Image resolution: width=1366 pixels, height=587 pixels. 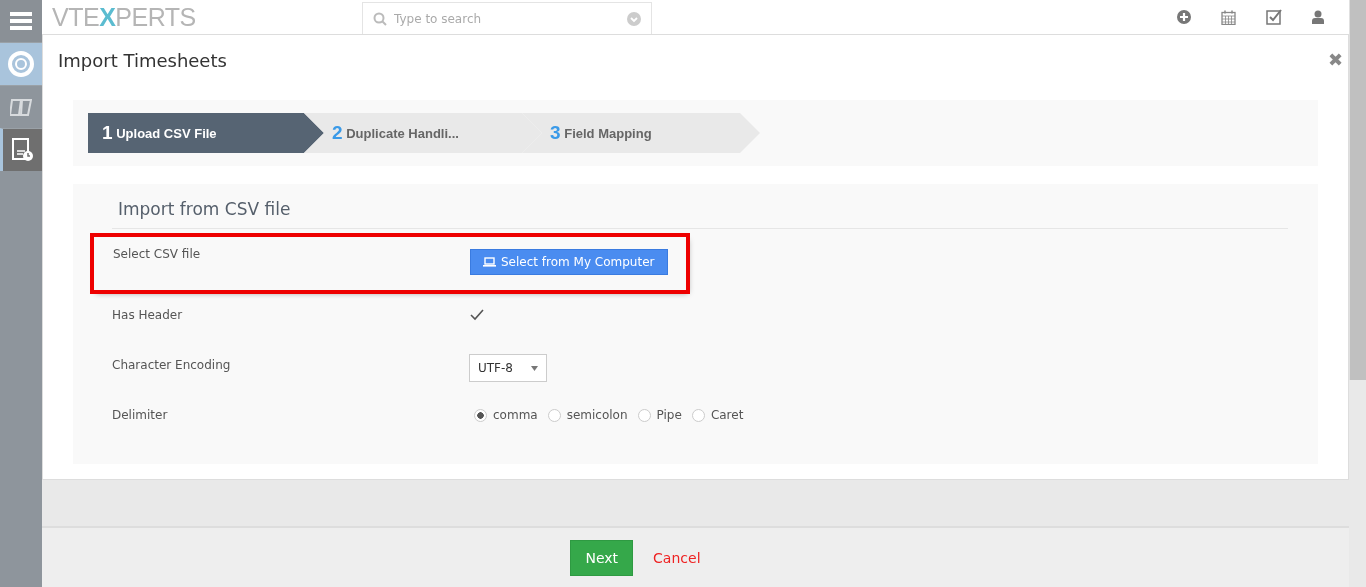 I want to click on field-label: Character Encoding, so click(x=172, y=365).